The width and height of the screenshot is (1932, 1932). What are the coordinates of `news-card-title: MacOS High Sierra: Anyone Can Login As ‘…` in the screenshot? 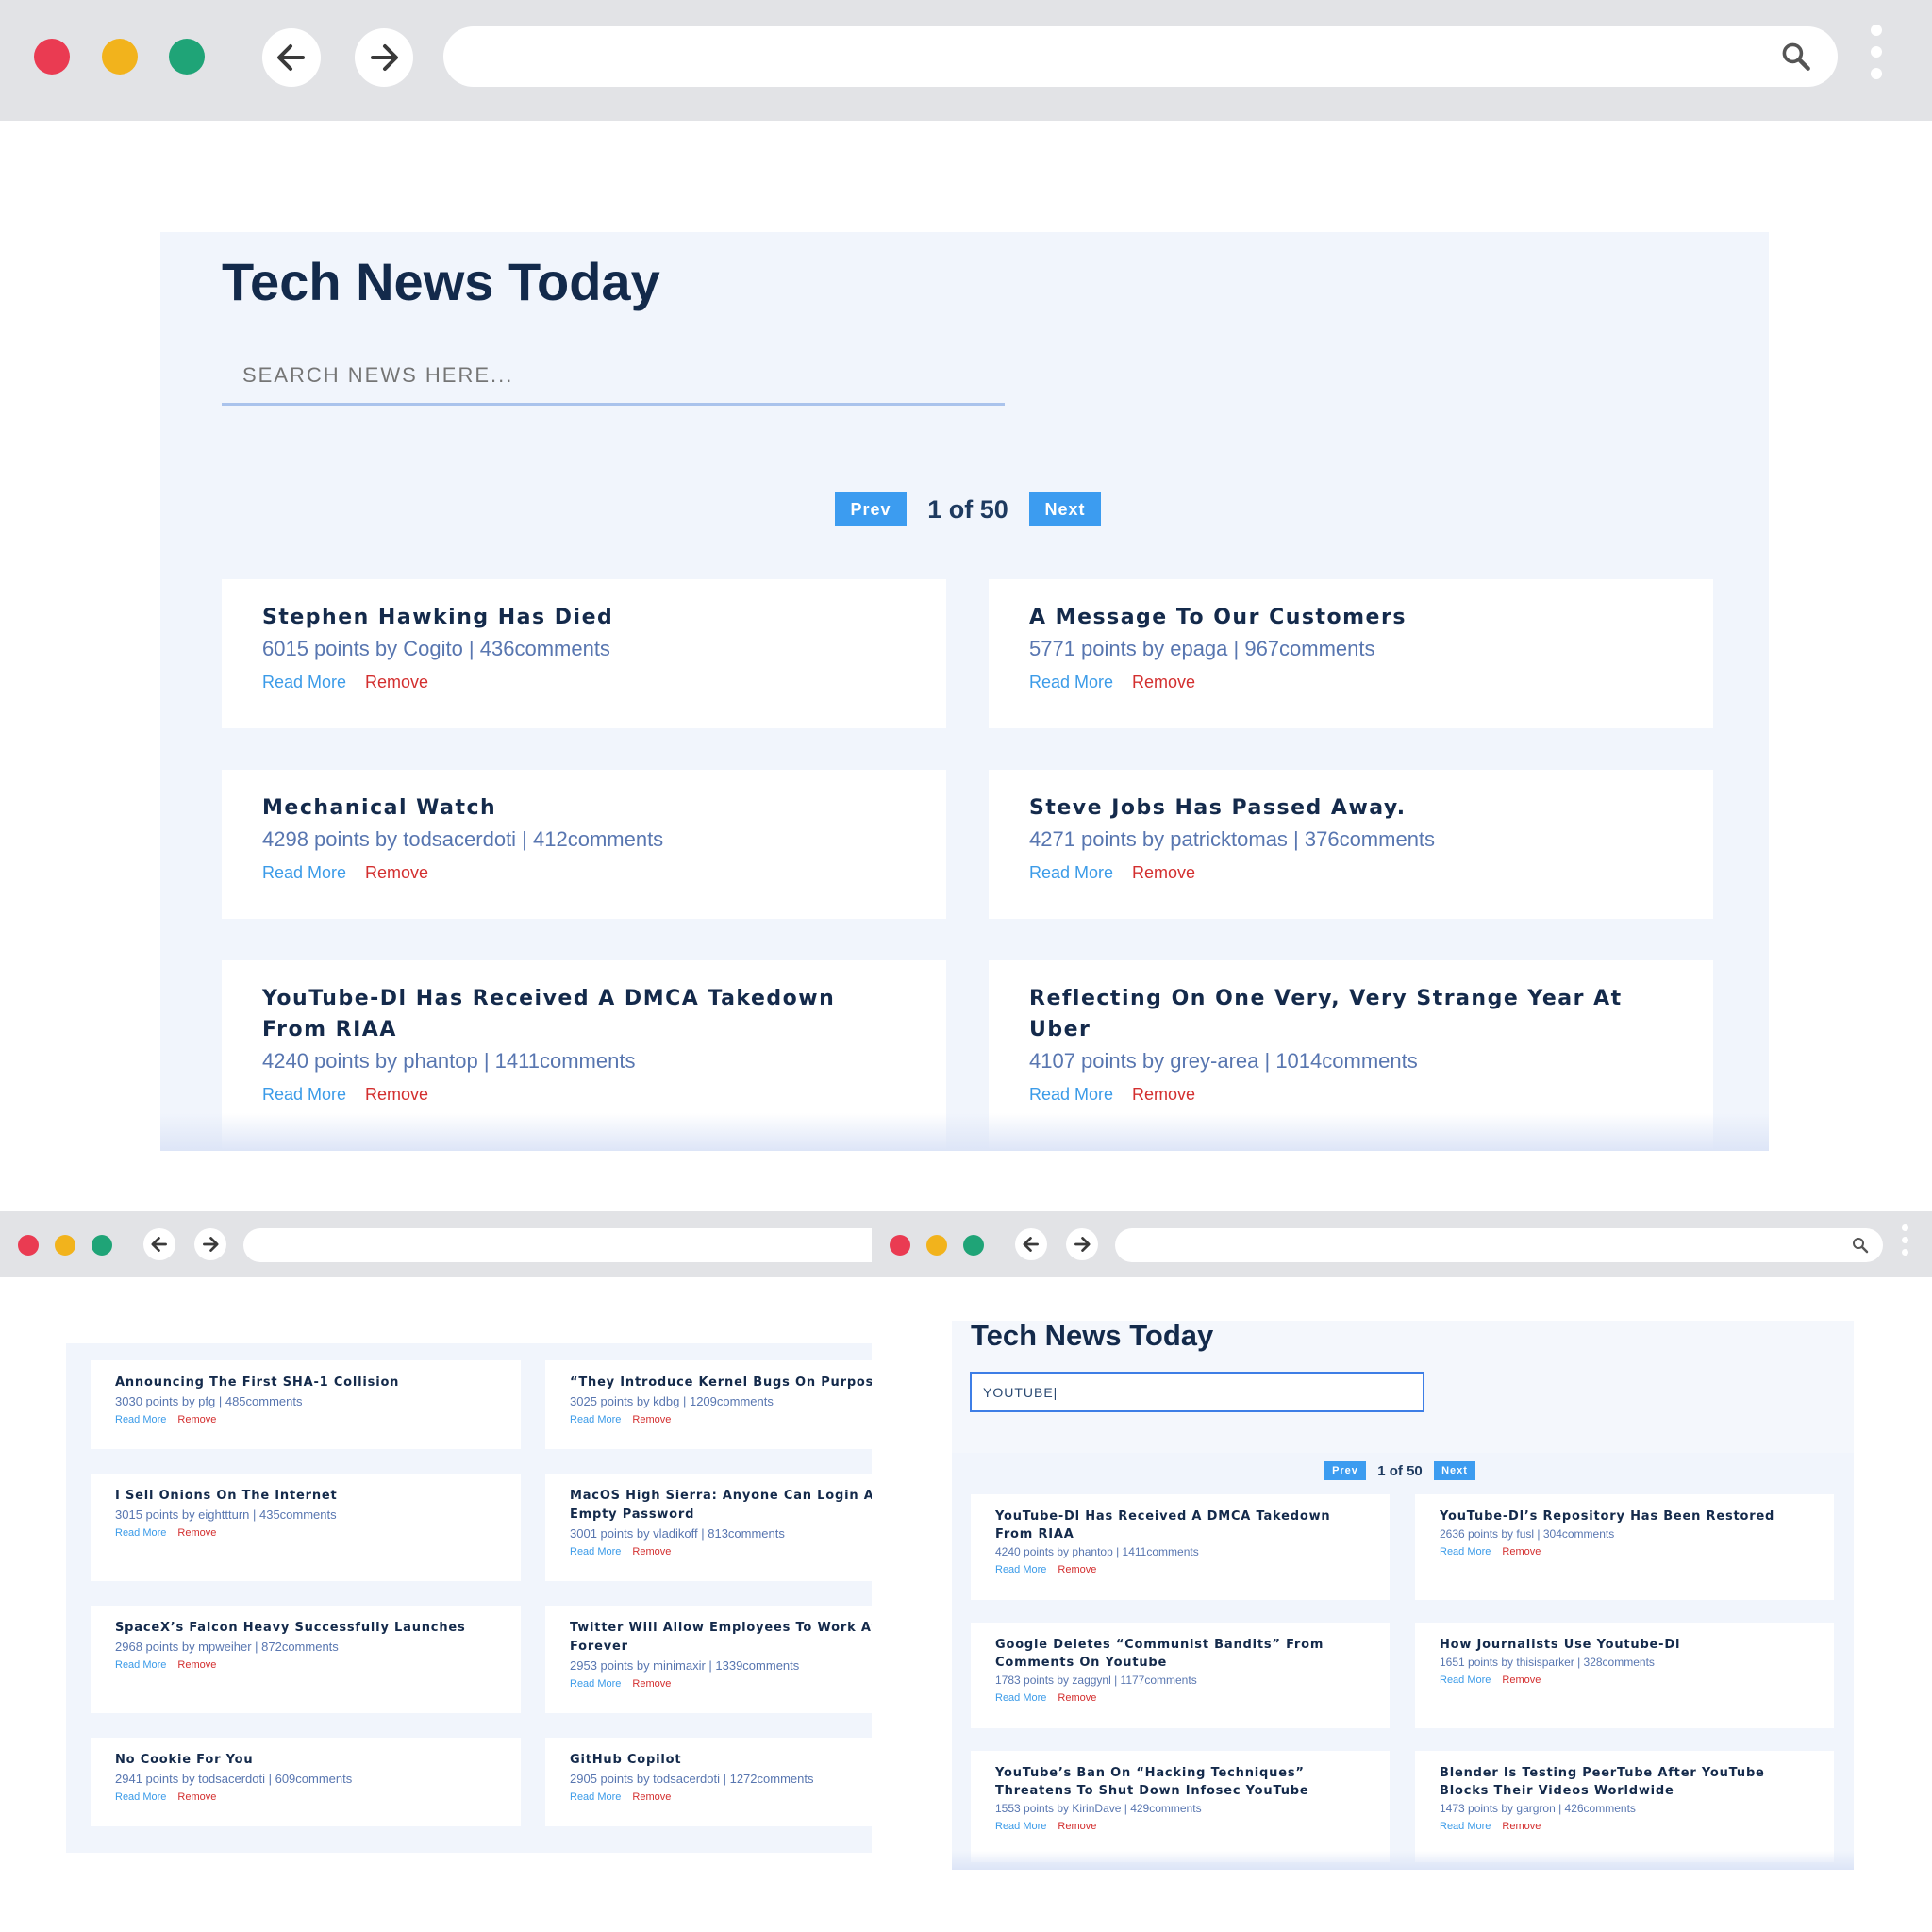 It's located at (721, 1505).